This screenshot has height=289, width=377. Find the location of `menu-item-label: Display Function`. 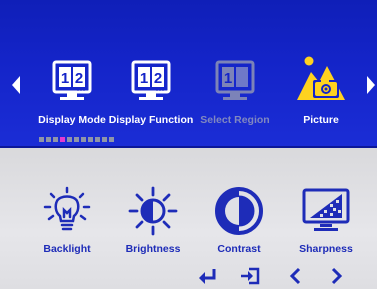

menu-item-label: Display Function is located at coordinates (151, 120).